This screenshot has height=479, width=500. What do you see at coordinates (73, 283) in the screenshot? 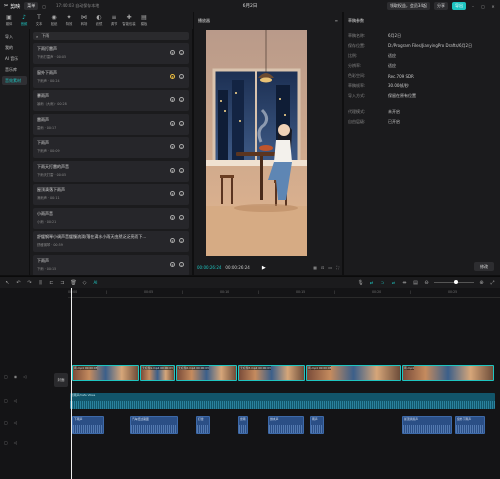
I see `delete-icon: 🗑` at bounding box center [73, 283].